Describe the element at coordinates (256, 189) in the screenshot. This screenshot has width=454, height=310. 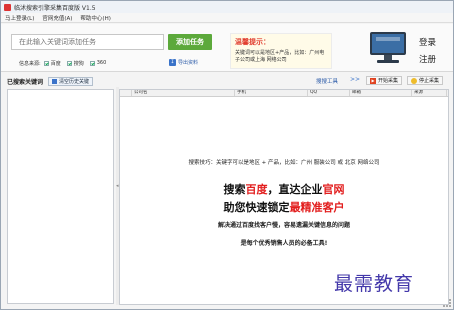
I see `promo-headline-1-part-b: 百度` at that location.